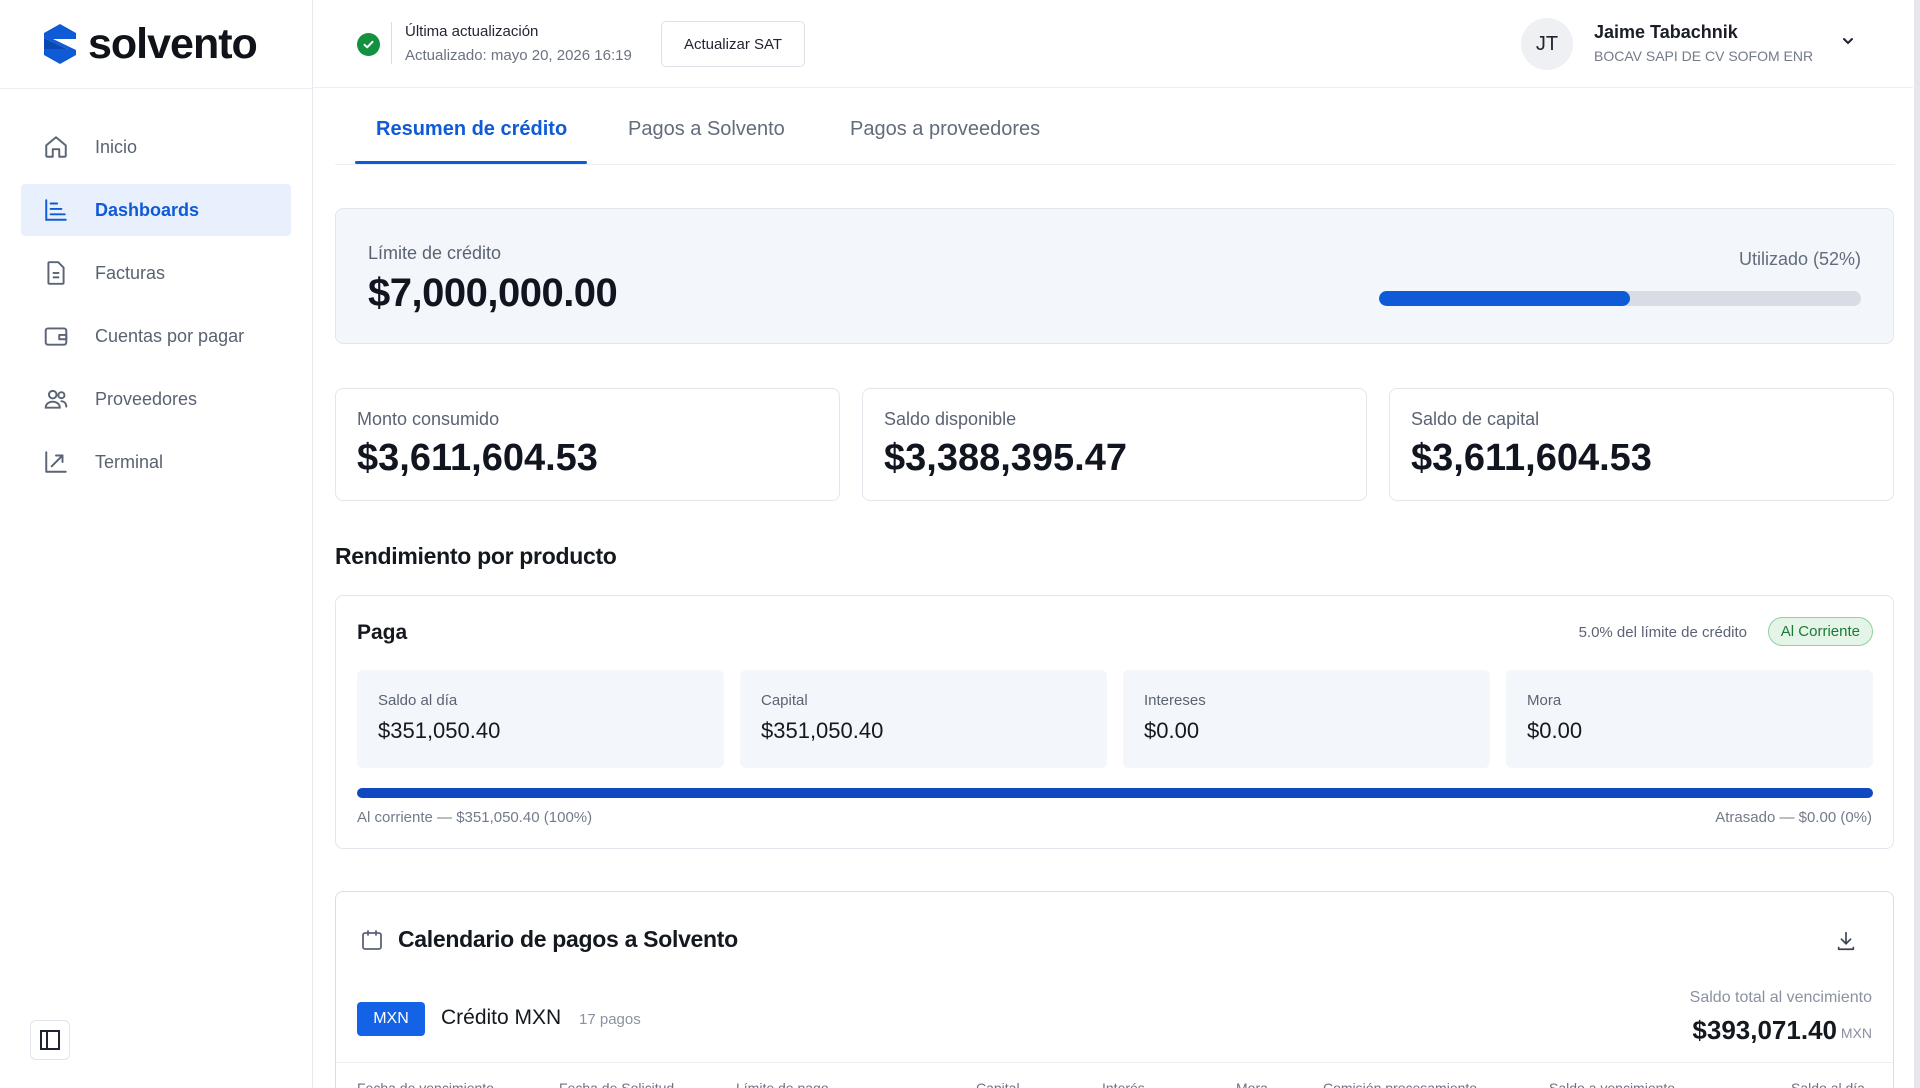 The image size is (1920, 1088). I want to click on sidebar-item-dashboards: Dashboards, so click(156, 210).